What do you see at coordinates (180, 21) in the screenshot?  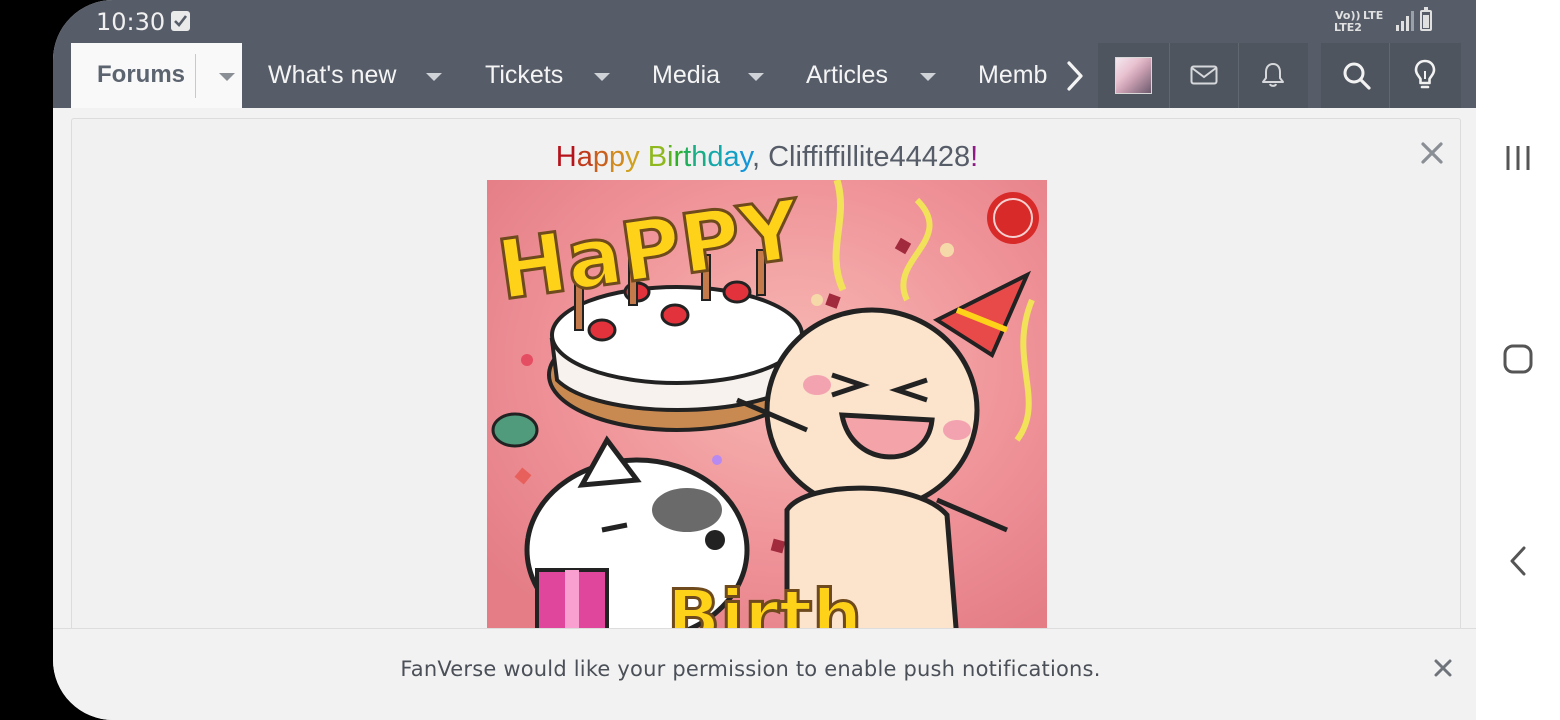 I see `checkbox-notification-icon` at bounding box center [180, 21].